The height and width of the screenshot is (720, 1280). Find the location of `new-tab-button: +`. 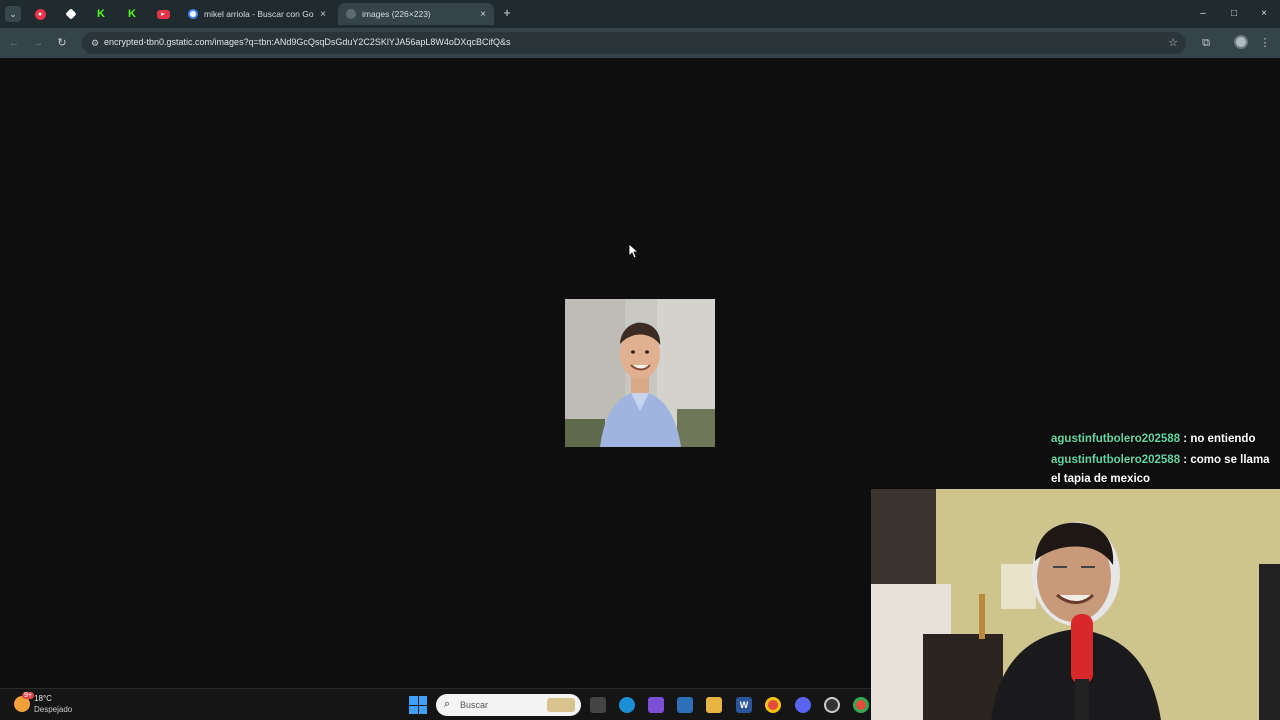

new-tab-button: + is located at coordinates (507, 13).